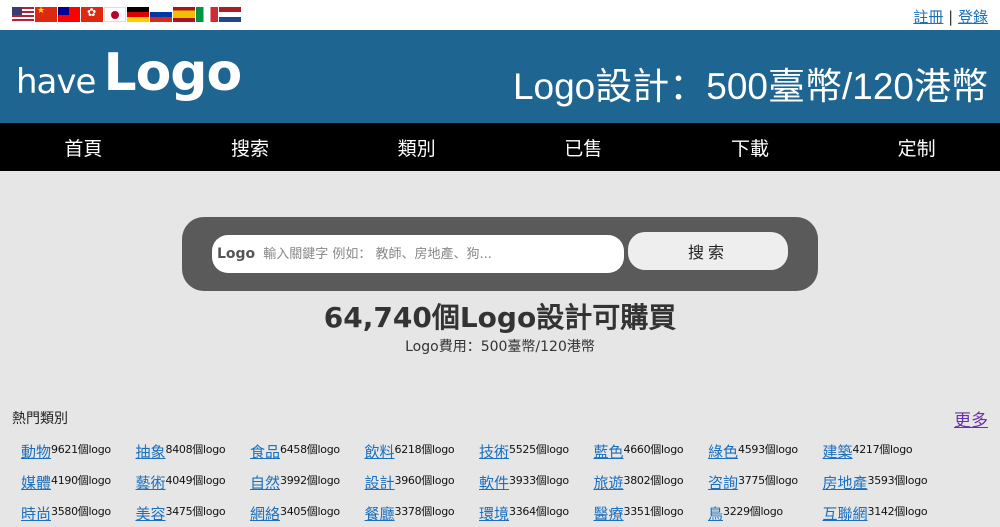 This screenshot has width=1000, height=527. Describe the element at coordinates (973, 17) in the screenshot. I see `login-link: 登錄` at that location.